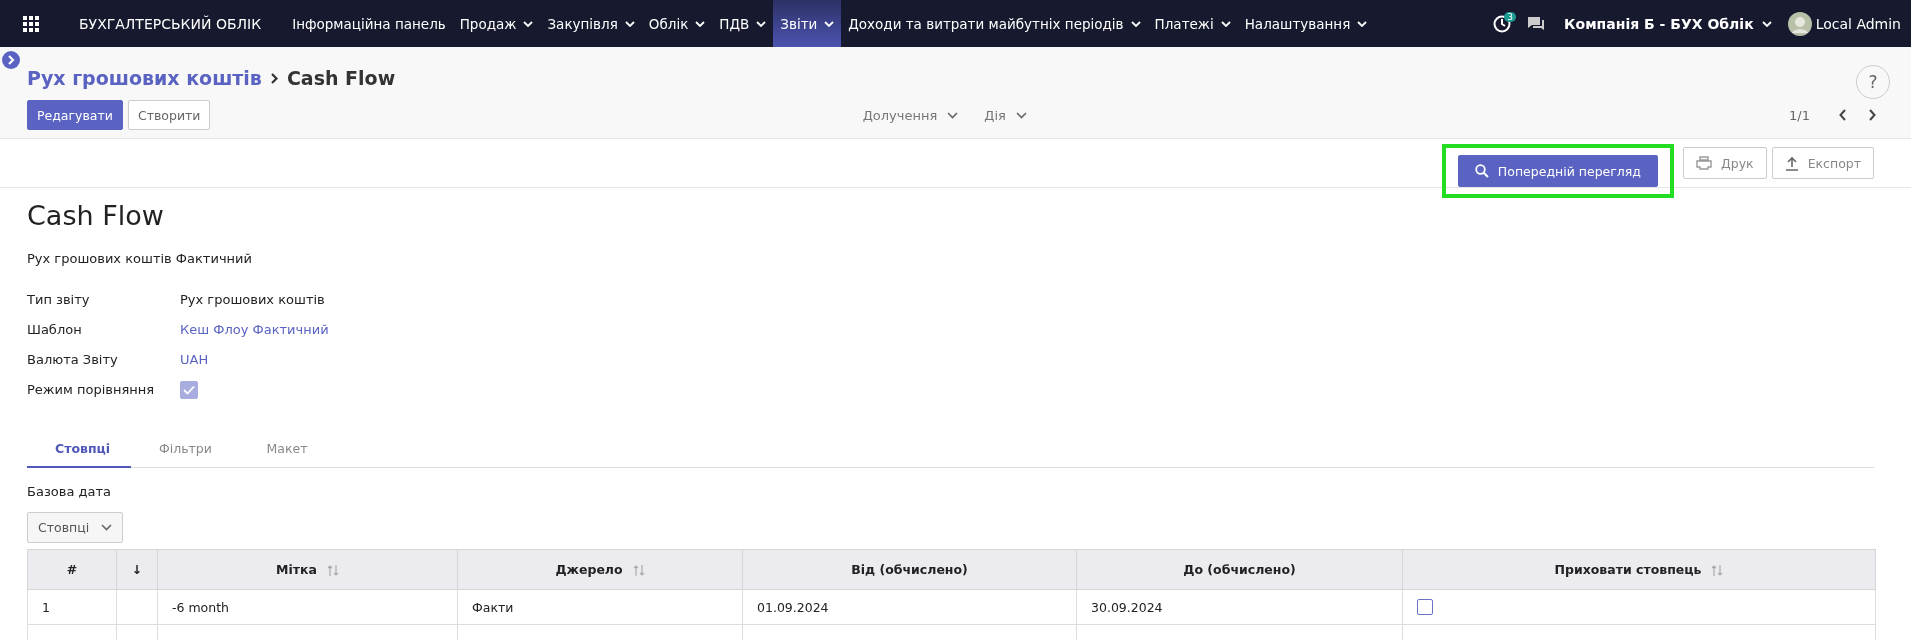 The height and width of the screenshot is (640, 1911). I want to click on table-cell: 01.09.2024, so click(793, 607).